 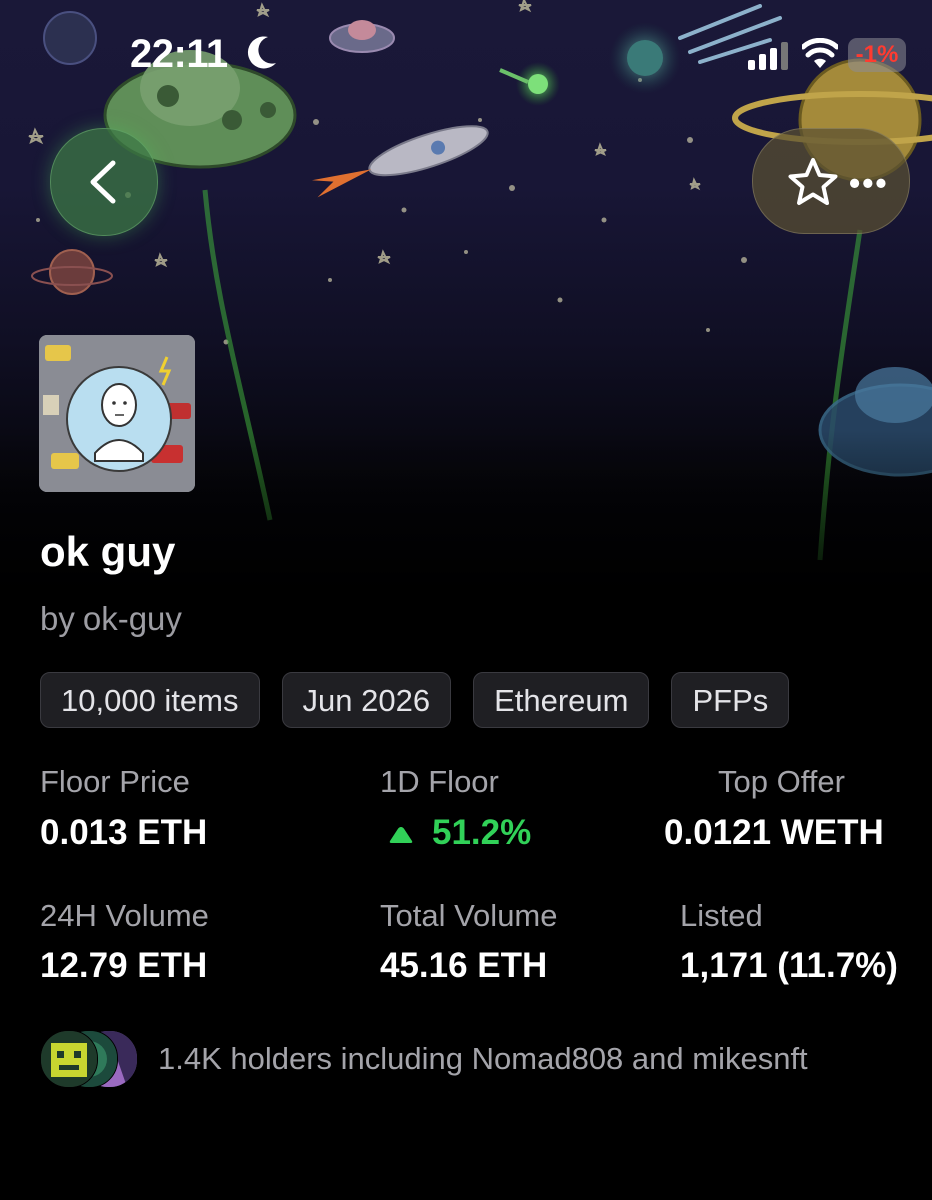 I want to click on star-icon, so click(x=813, y=182).